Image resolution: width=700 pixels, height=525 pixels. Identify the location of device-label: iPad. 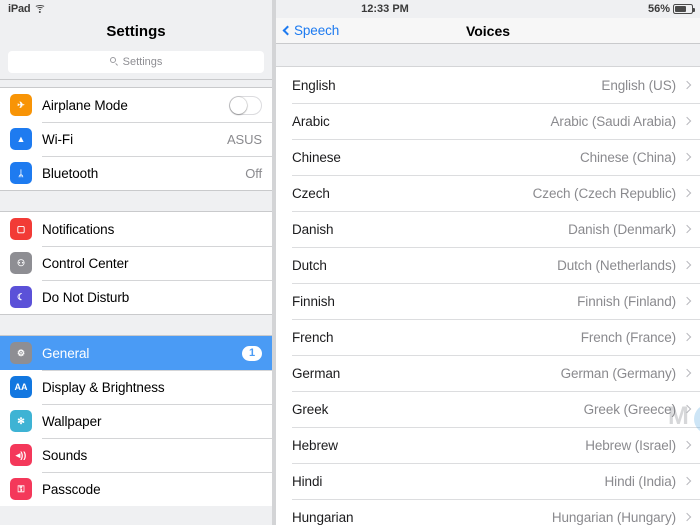
(19, 9).